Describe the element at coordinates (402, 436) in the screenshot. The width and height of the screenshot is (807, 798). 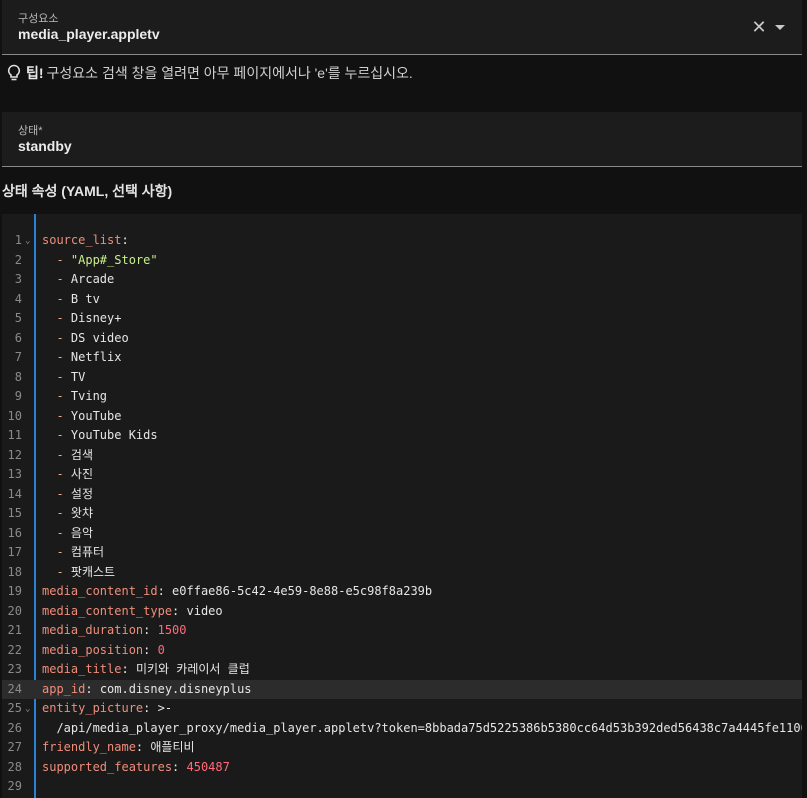
I see `code-line: 11 - YouTube Kids` at that location.